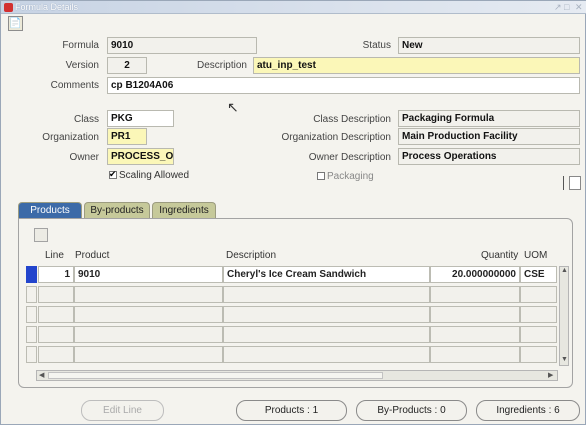 The image size is (586, 425). What do you see at coordinates (489, 45) in the screenshot?
I see `status-field: New` at bounding box center [489, 45].